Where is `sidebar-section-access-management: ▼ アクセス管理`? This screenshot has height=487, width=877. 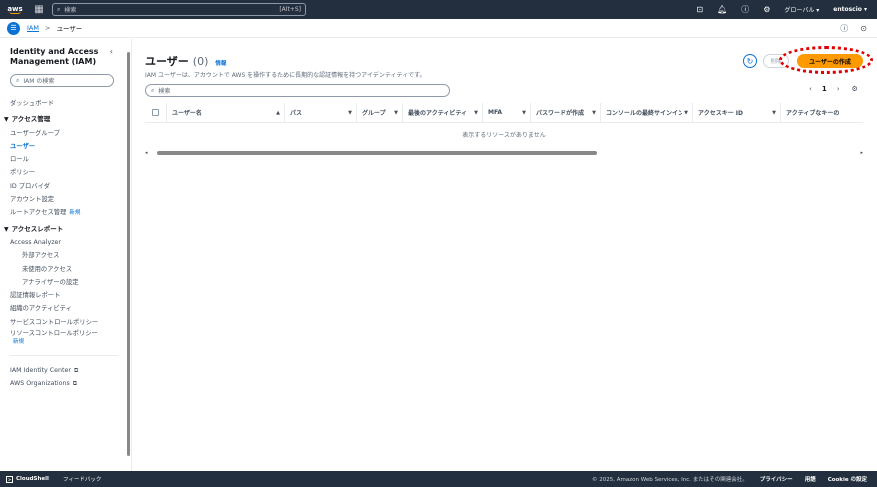
sidebar-section-access-management: ▼ アクセス管理 is located at coordinates (67, 119).